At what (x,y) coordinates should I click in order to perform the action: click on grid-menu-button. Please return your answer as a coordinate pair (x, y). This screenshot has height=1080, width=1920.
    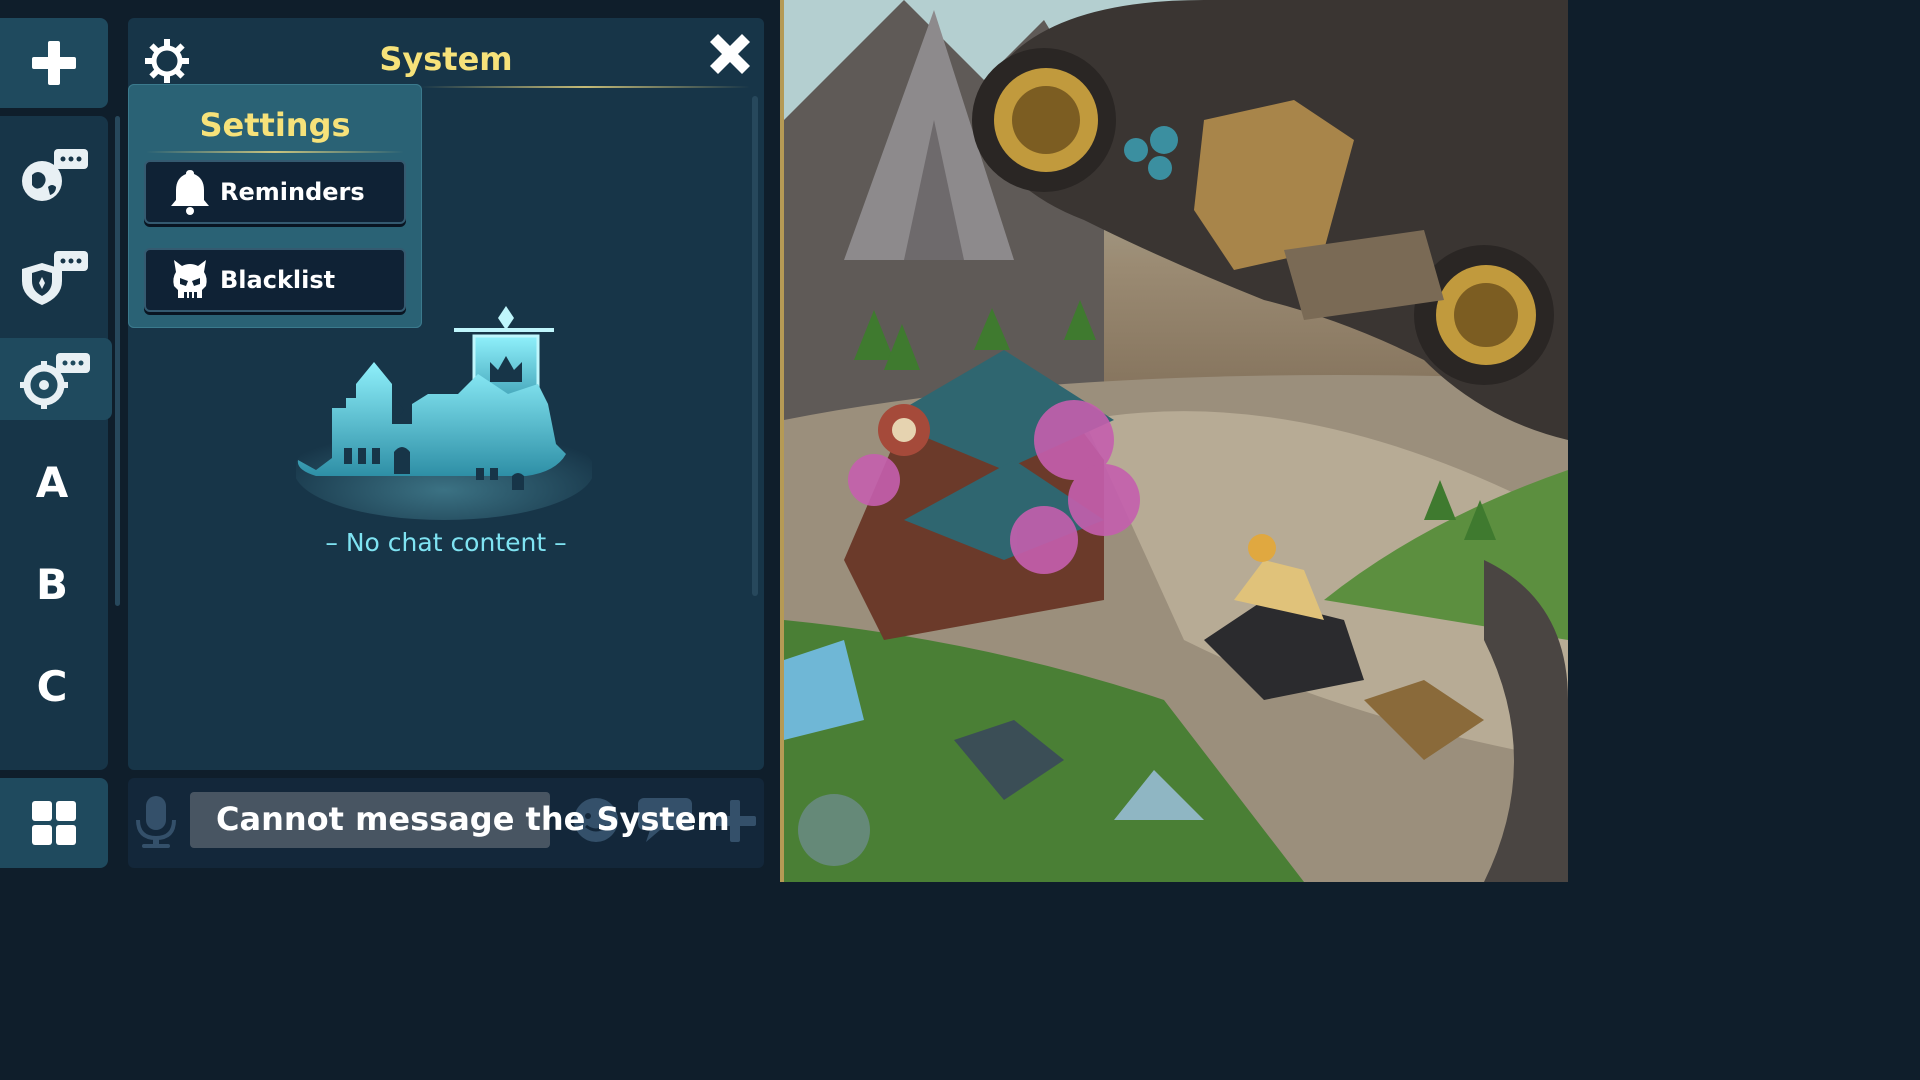
    Looking at the image, I should click on (54, 823).